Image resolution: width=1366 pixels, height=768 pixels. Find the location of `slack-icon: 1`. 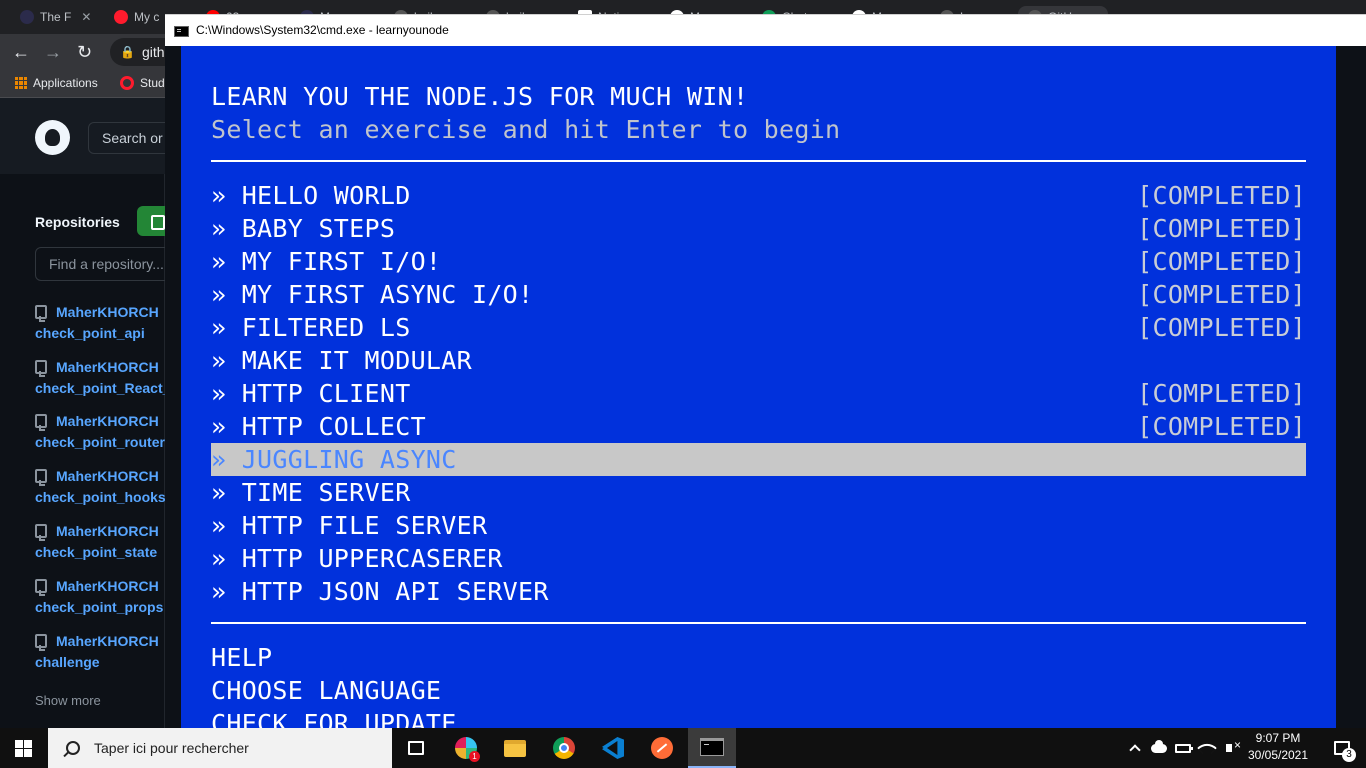

slack-icon: 1 is located at coordinates (467, 749).